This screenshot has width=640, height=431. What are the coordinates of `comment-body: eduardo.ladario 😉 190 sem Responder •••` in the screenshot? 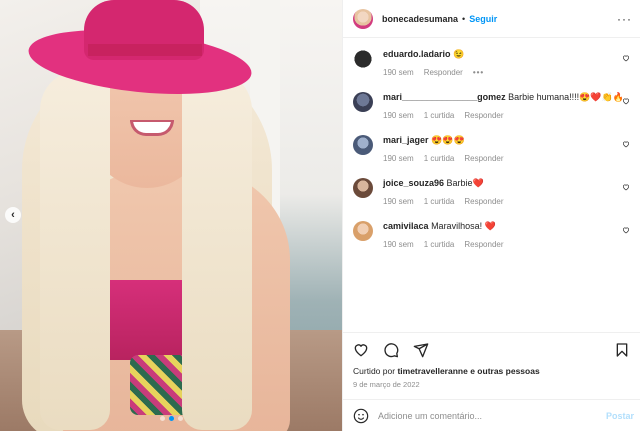 It's located at (507, 63).